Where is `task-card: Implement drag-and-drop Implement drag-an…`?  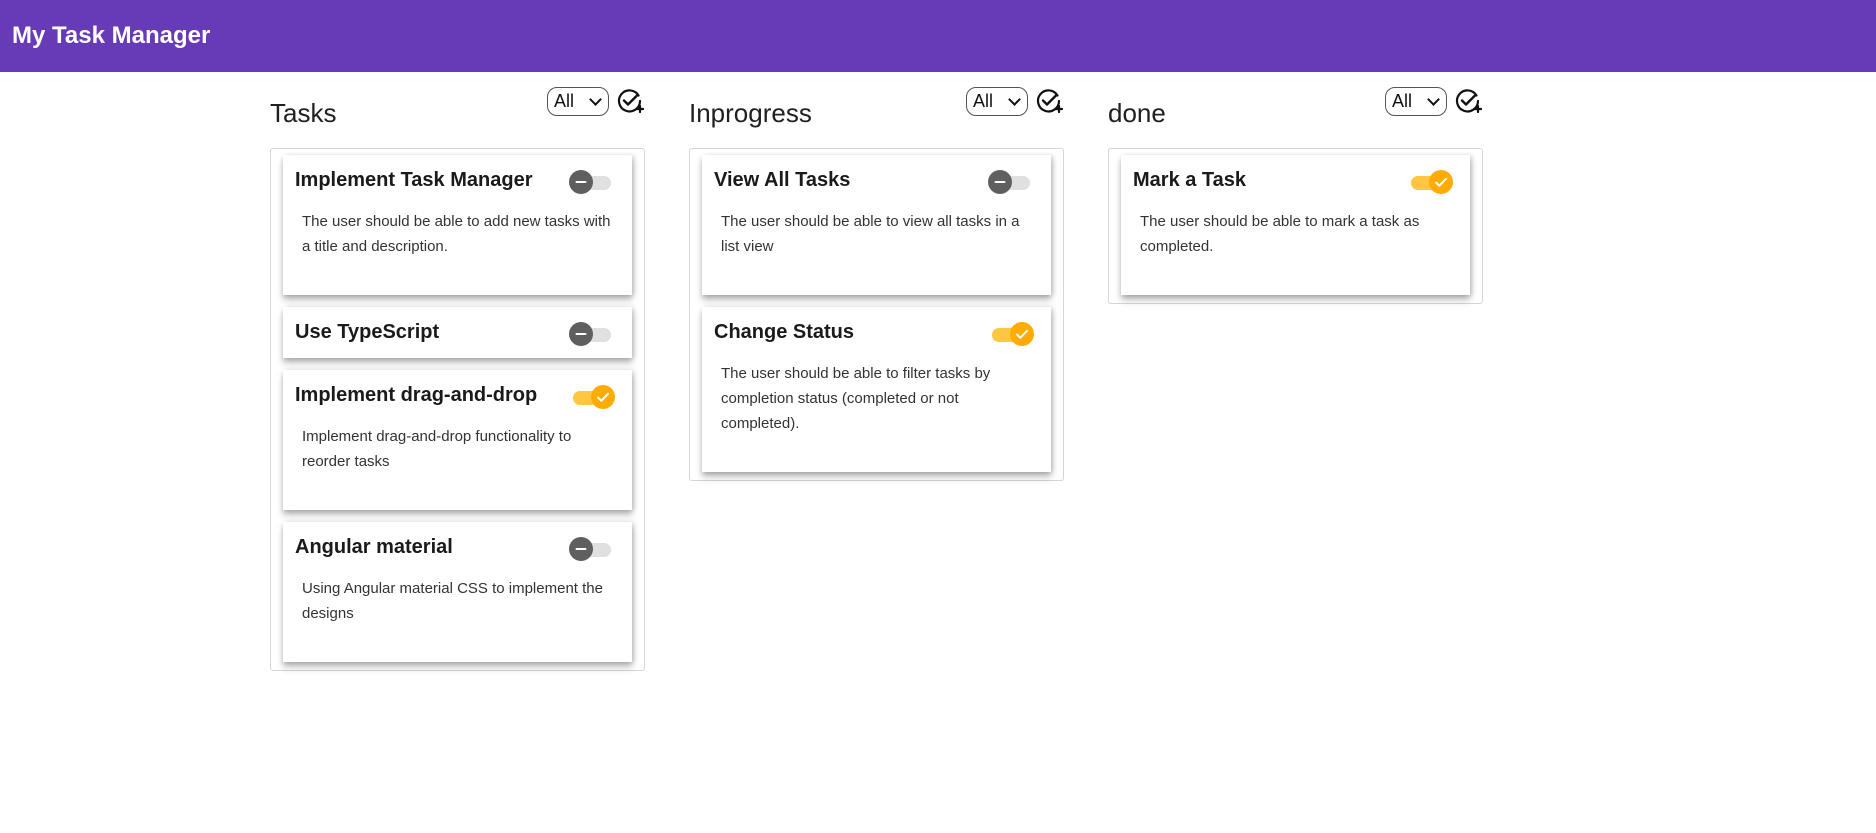 task-card: Implement drag-and-drop Implement drag-an… is located at coordinates (457, 440).